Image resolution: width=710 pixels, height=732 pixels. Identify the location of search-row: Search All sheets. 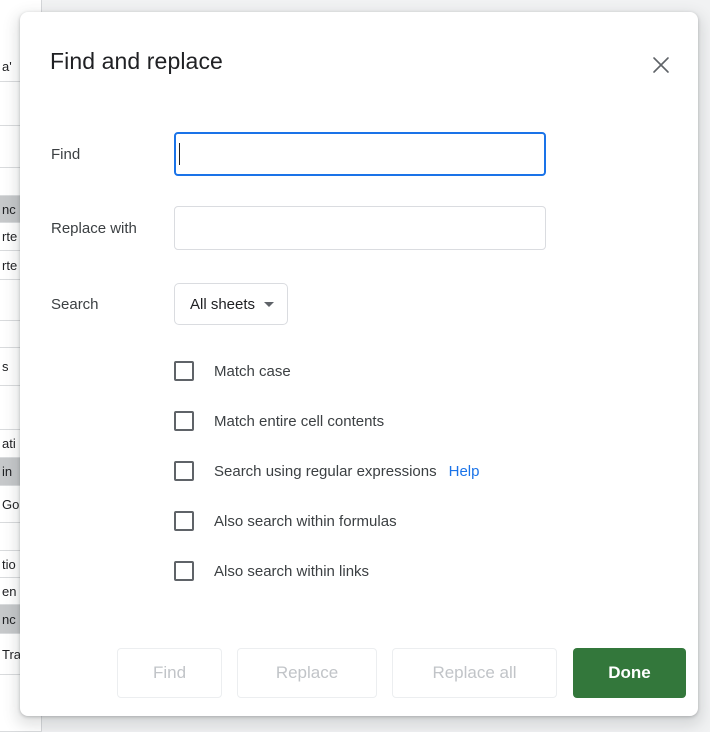
(359, 304).